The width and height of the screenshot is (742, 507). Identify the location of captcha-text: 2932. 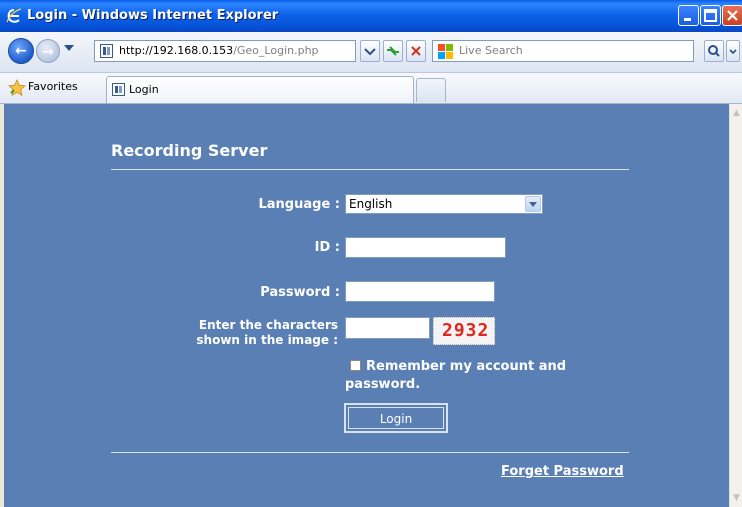
(466, 330).